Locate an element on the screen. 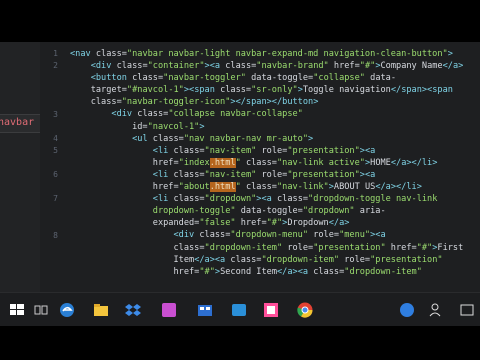  windows-taskbar is located at coordinates (240, 309).